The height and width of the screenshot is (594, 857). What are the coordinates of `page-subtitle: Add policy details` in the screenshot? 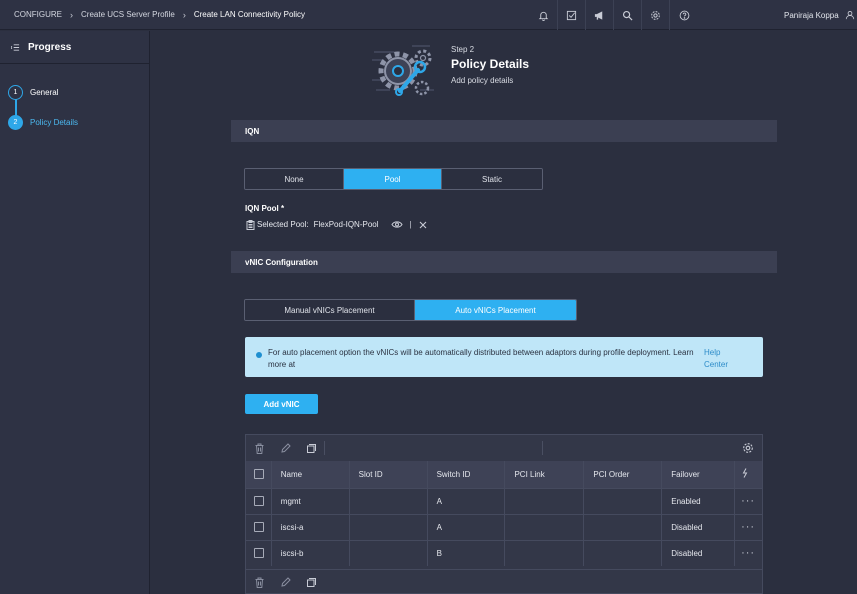 It's located at (482, 80).